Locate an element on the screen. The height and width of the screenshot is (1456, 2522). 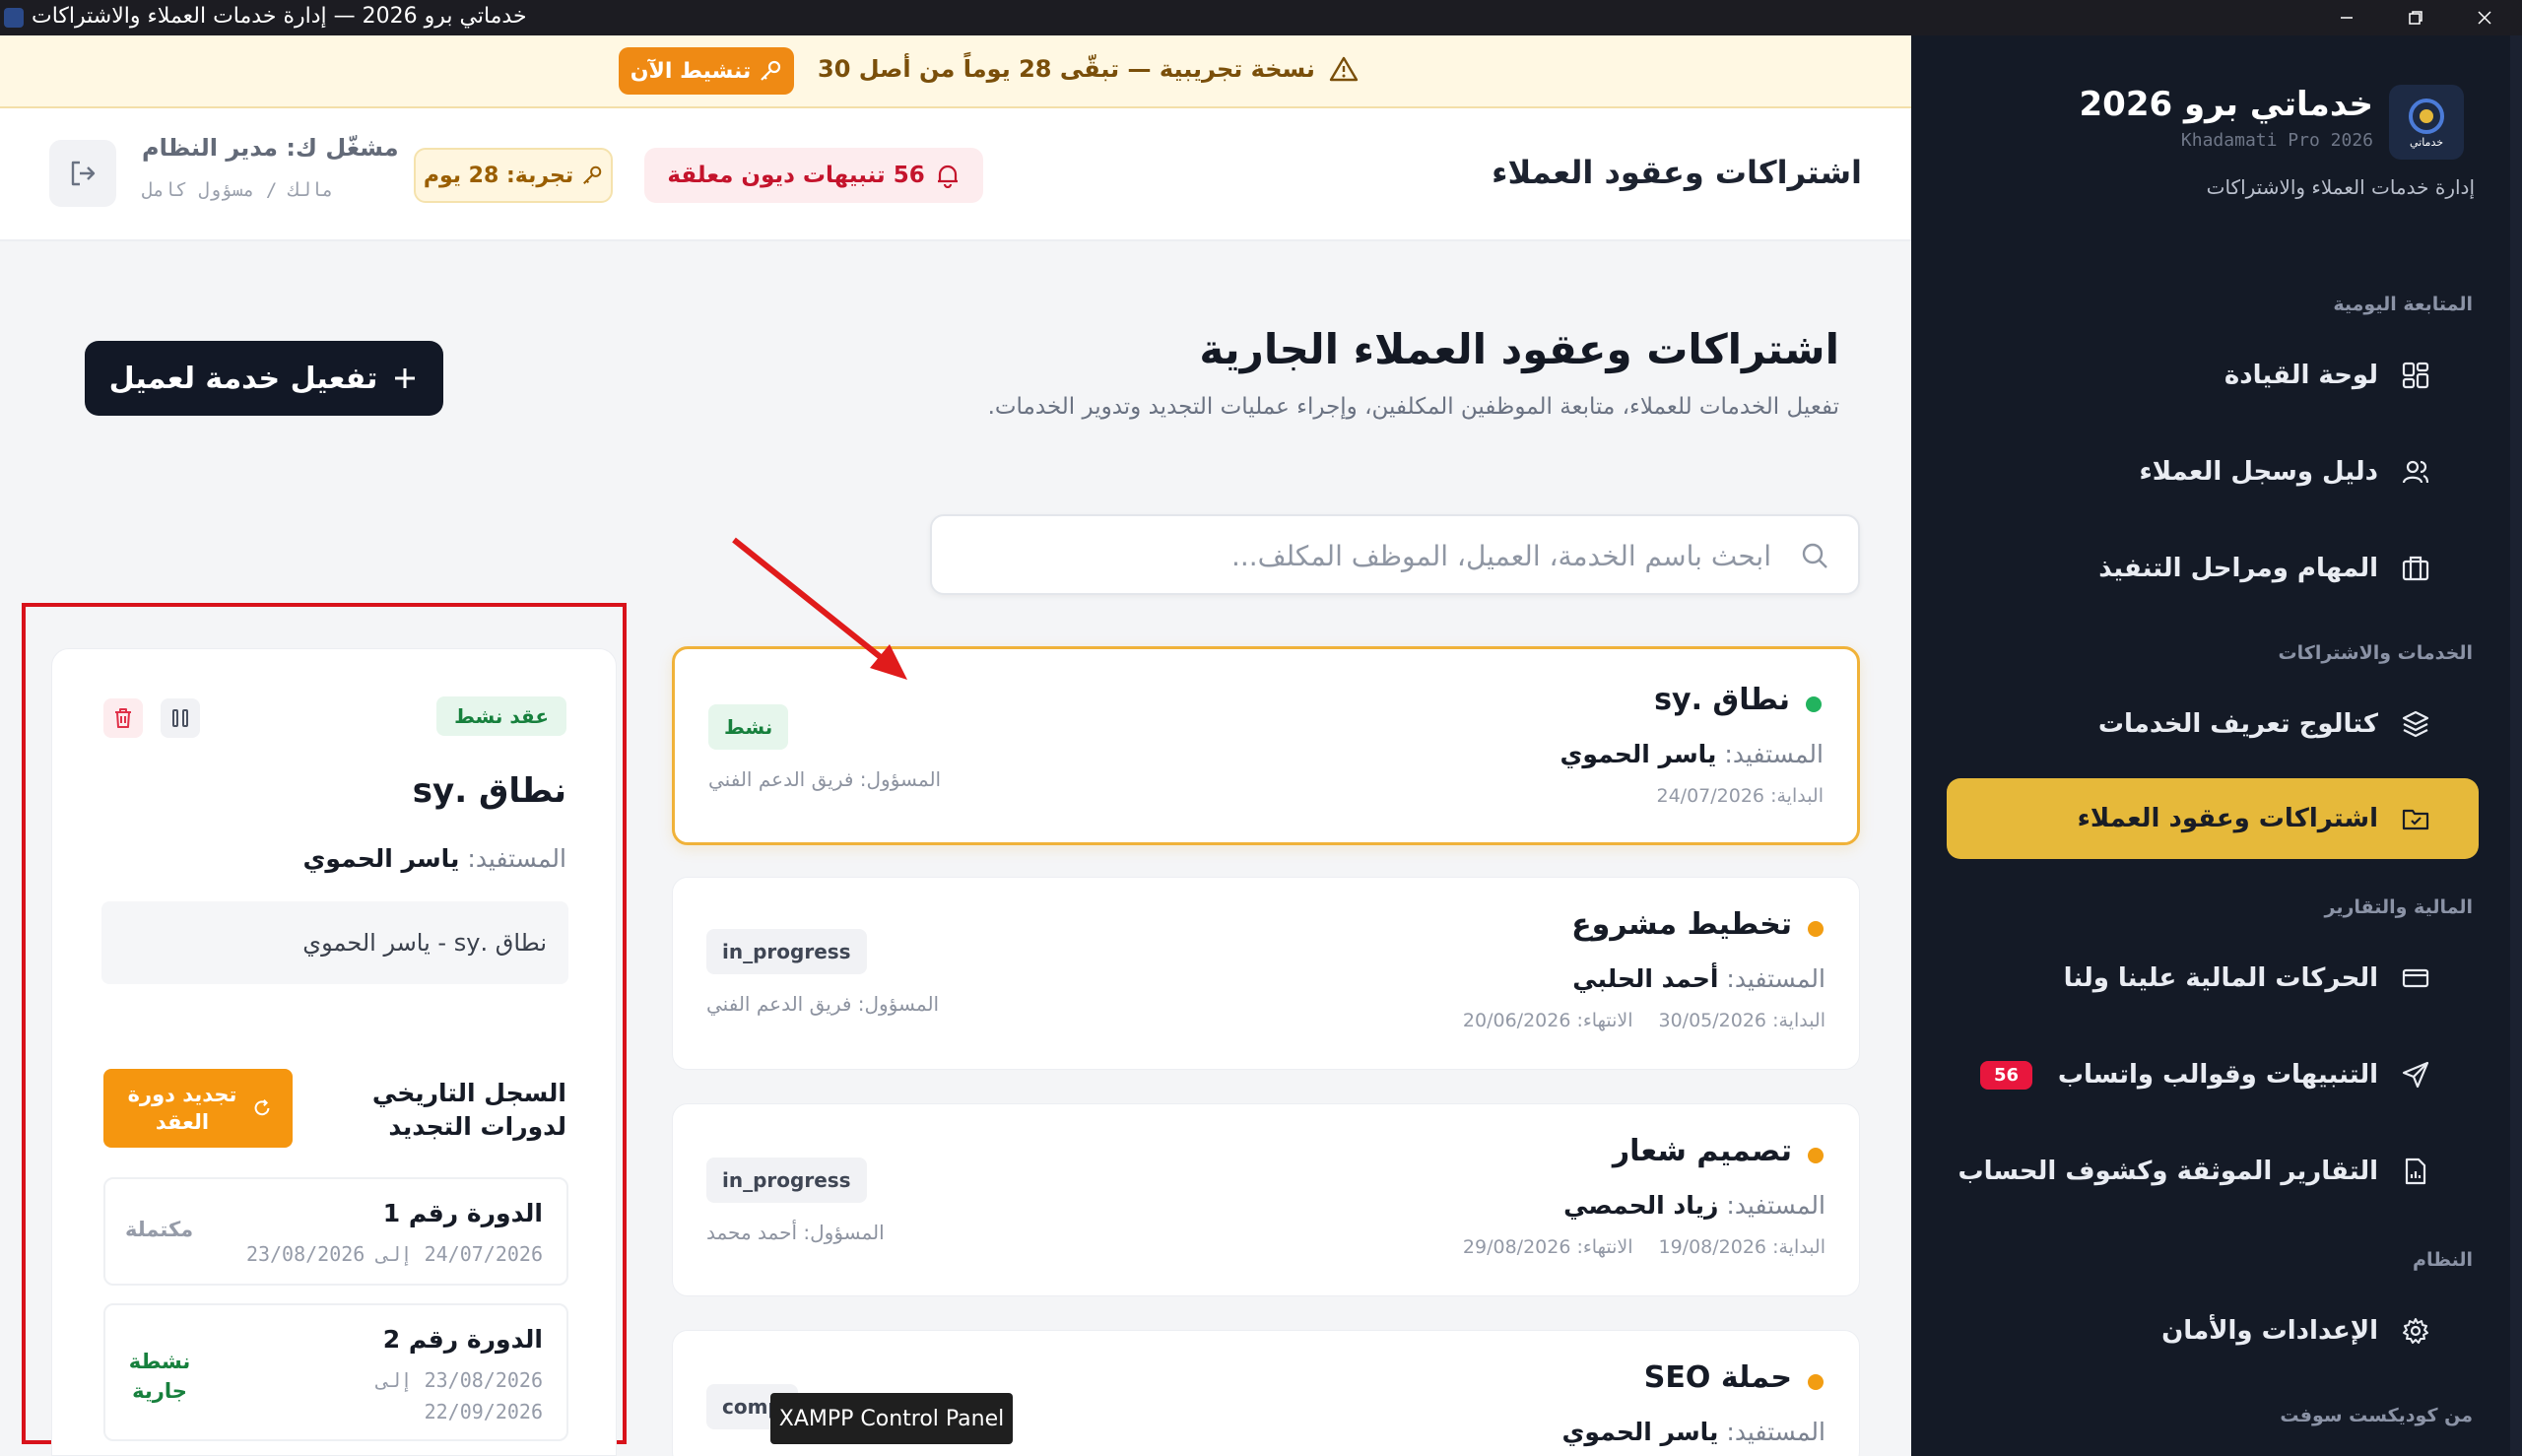
sidebar-item-tasks: المهام ومراحل التنفيذ is located at coordinates (2213, 568).